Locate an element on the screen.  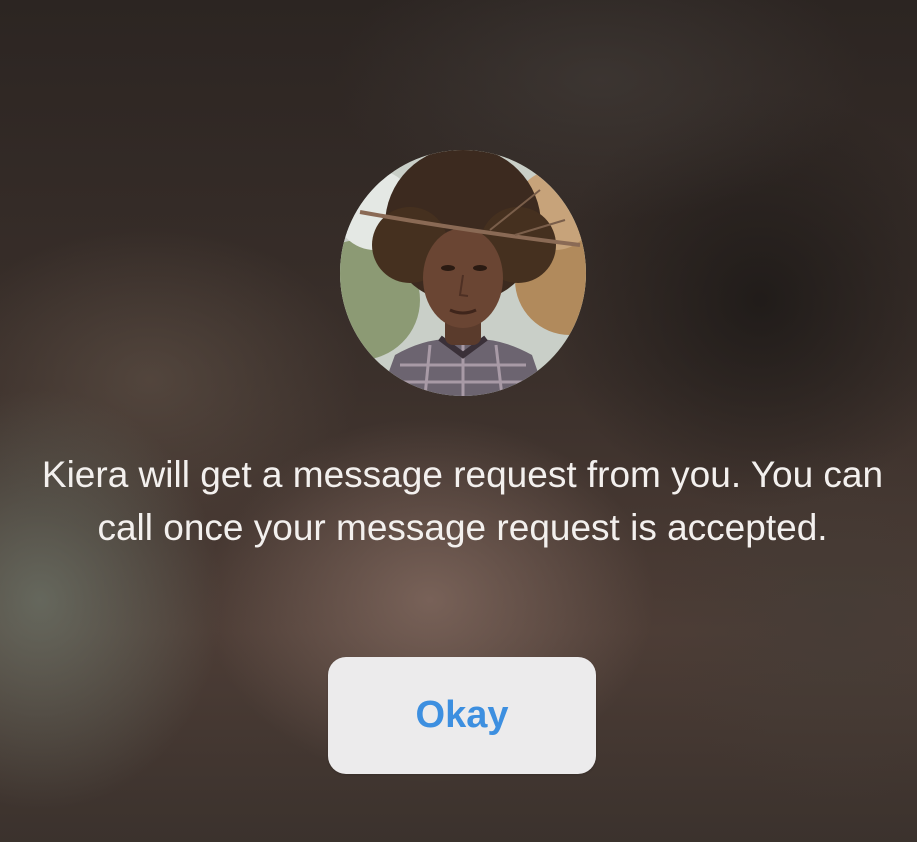
avatar is located at coordinates (463, 273).